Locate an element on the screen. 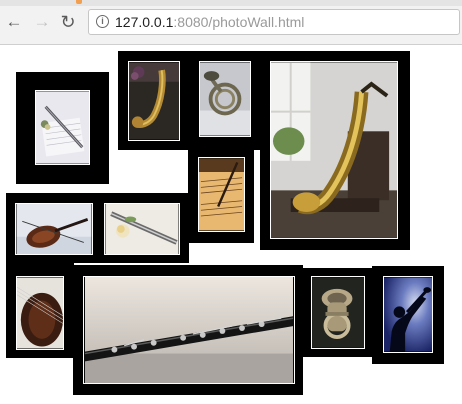 This screenshot has width=462, height=404. photo-saxophone-small is located at coordinates (154, 101).